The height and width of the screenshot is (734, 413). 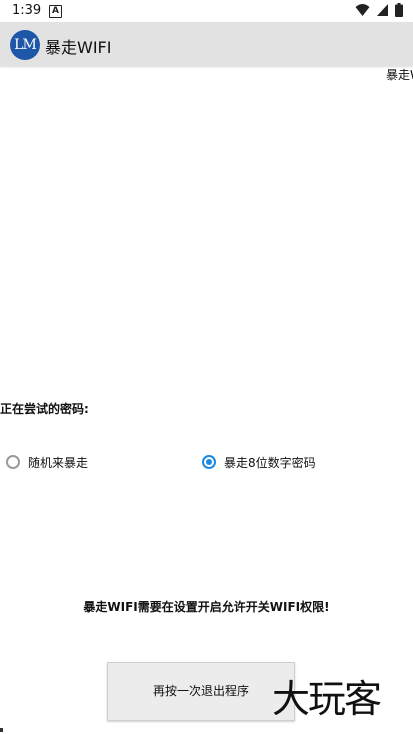 I want to click on scrolling-text: 暴走W, so click(x=399, y=75).